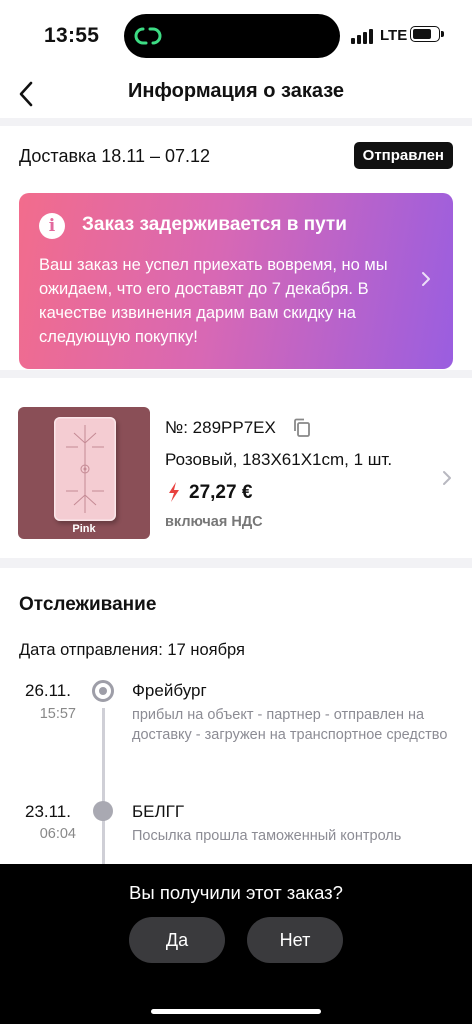  What do you see at coordinates (148, 36) in the screenshot?
I see `app-activity-icon` at bounding box center [148, 36].